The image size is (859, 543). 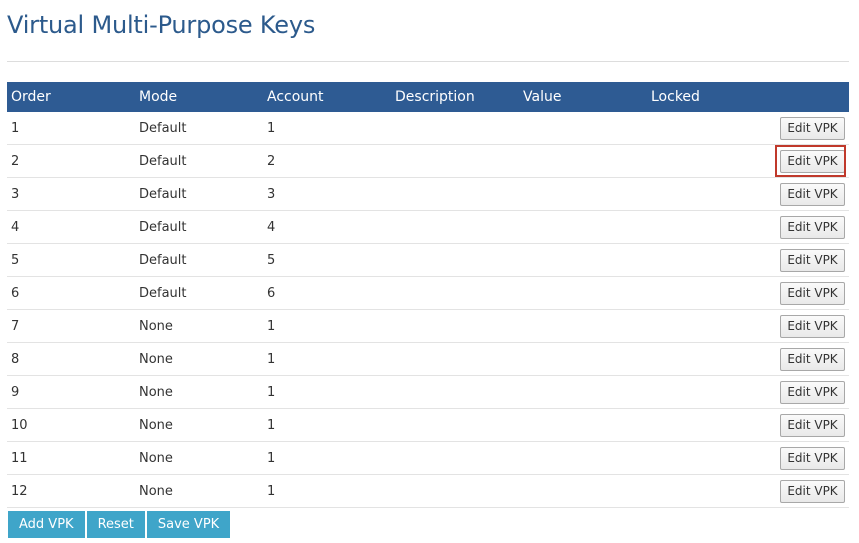 I want to click on save-vpk-button: Save VPK, so click(x=188, y=524).